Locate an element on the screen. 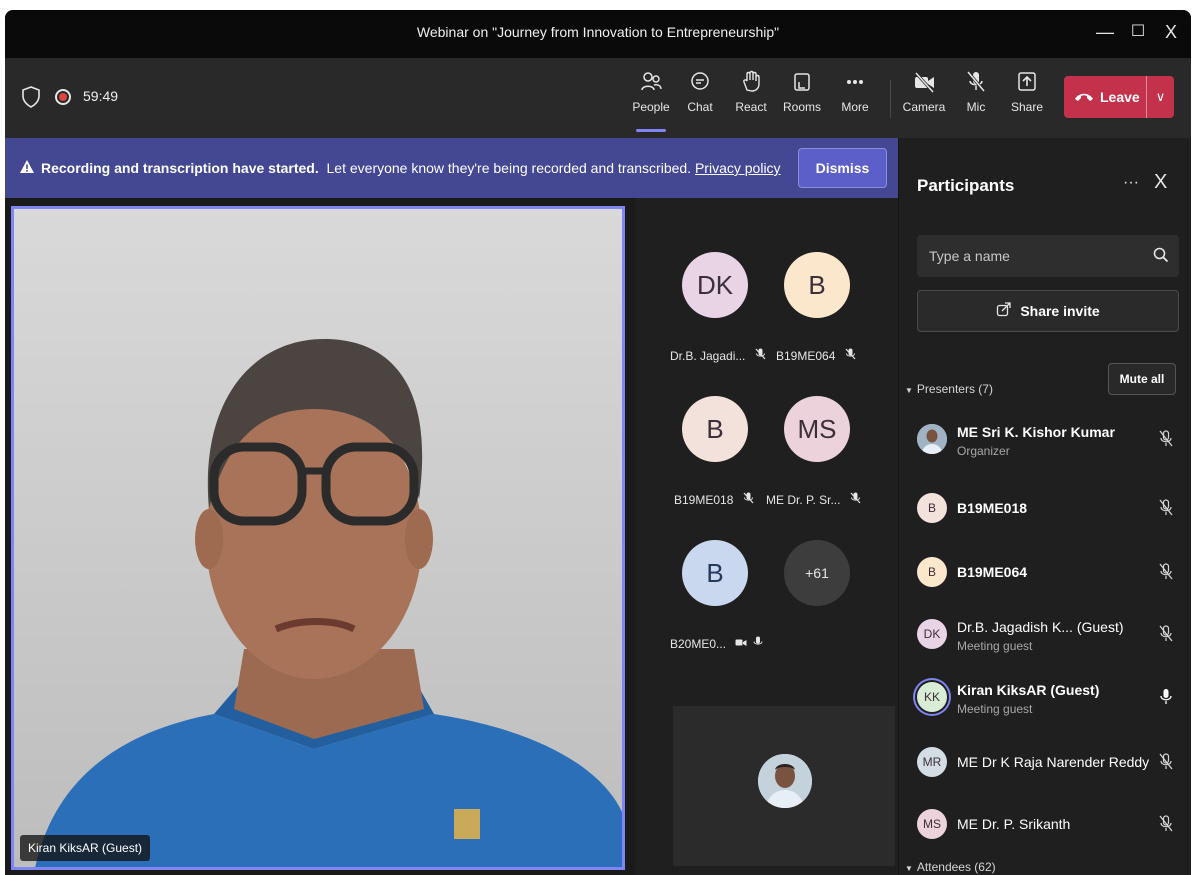  organizer-photo is located at coordinates (785, 781).